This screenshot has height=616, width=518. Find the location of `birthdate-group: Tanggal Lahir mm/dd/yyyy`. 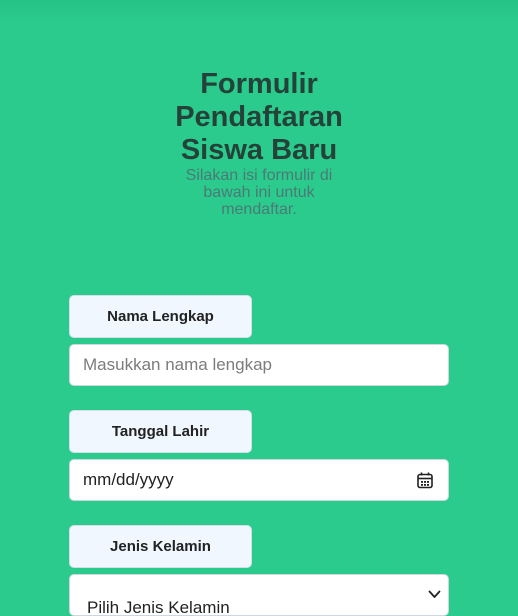

birthdate-group: Tanggal Lahir mm/dd/yyyy is located at coordinates (259, 455).